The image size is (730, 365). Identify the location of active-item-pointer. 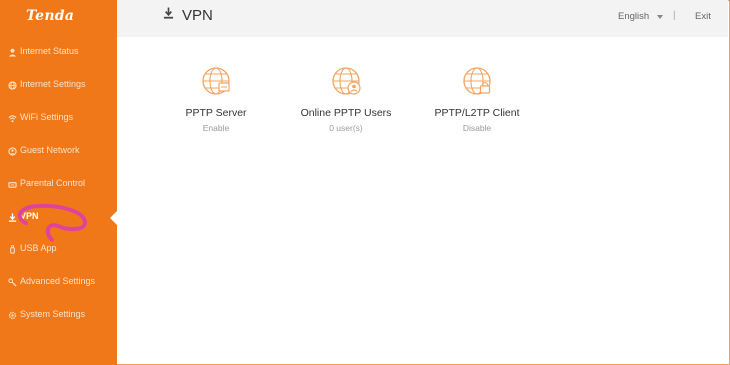
(113, 218).